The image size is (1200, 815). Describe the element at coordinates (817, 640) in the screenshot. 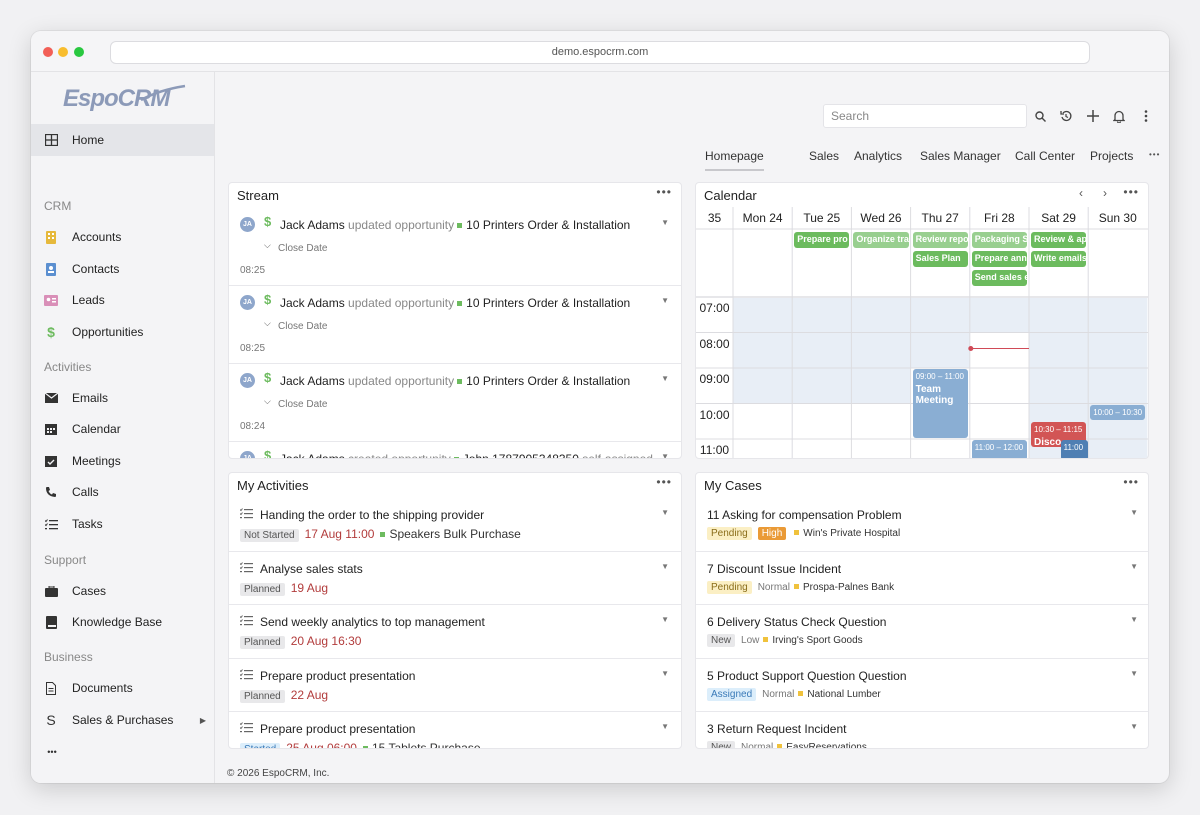

I see `account-link: Irving's Sport Goods` at that location.